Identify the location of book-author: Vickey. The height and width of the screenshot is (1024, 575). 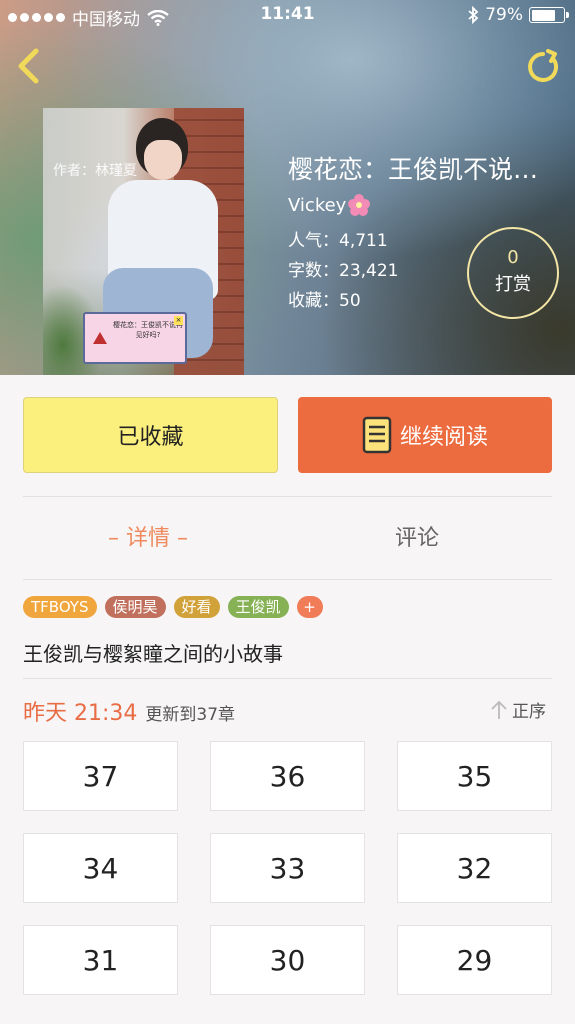
(329, 205).